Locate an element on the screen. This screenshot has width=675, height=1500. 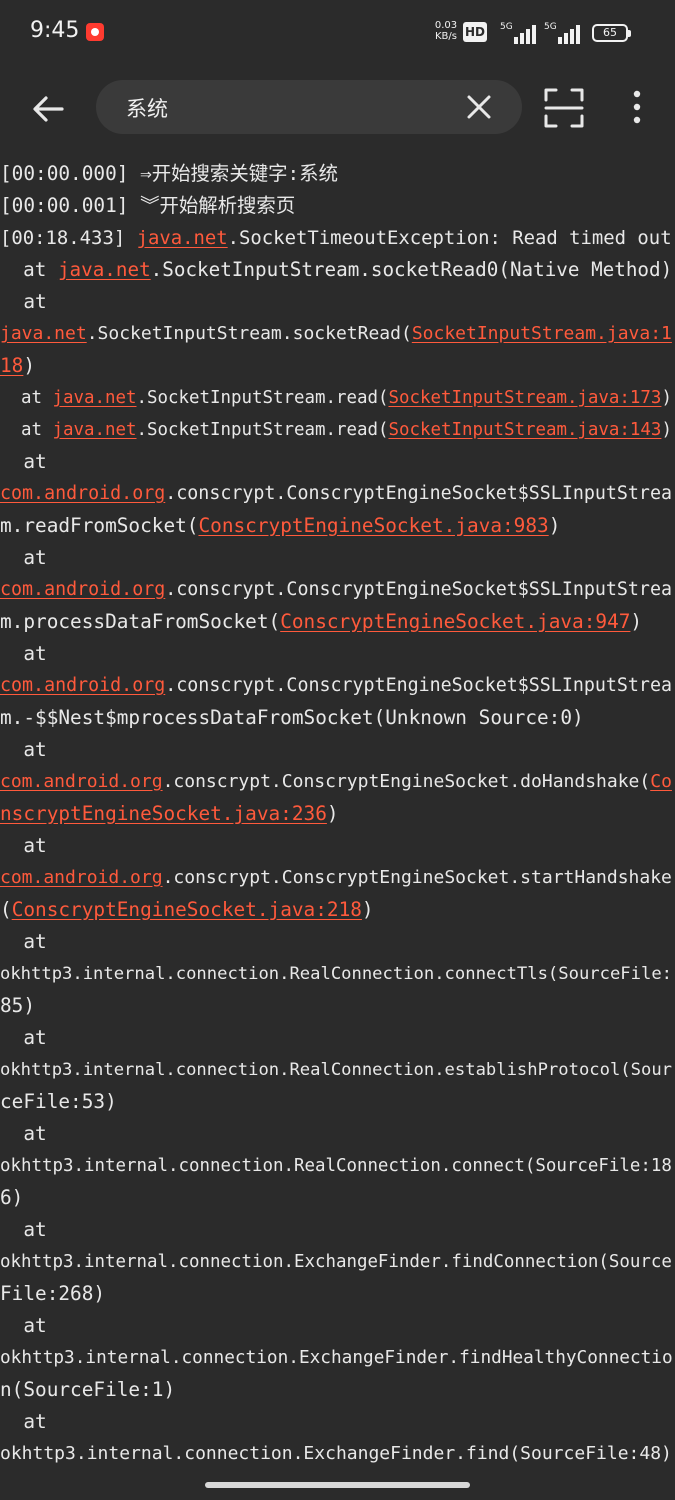
log-text: 6) is located at coordinates (12, 1197).